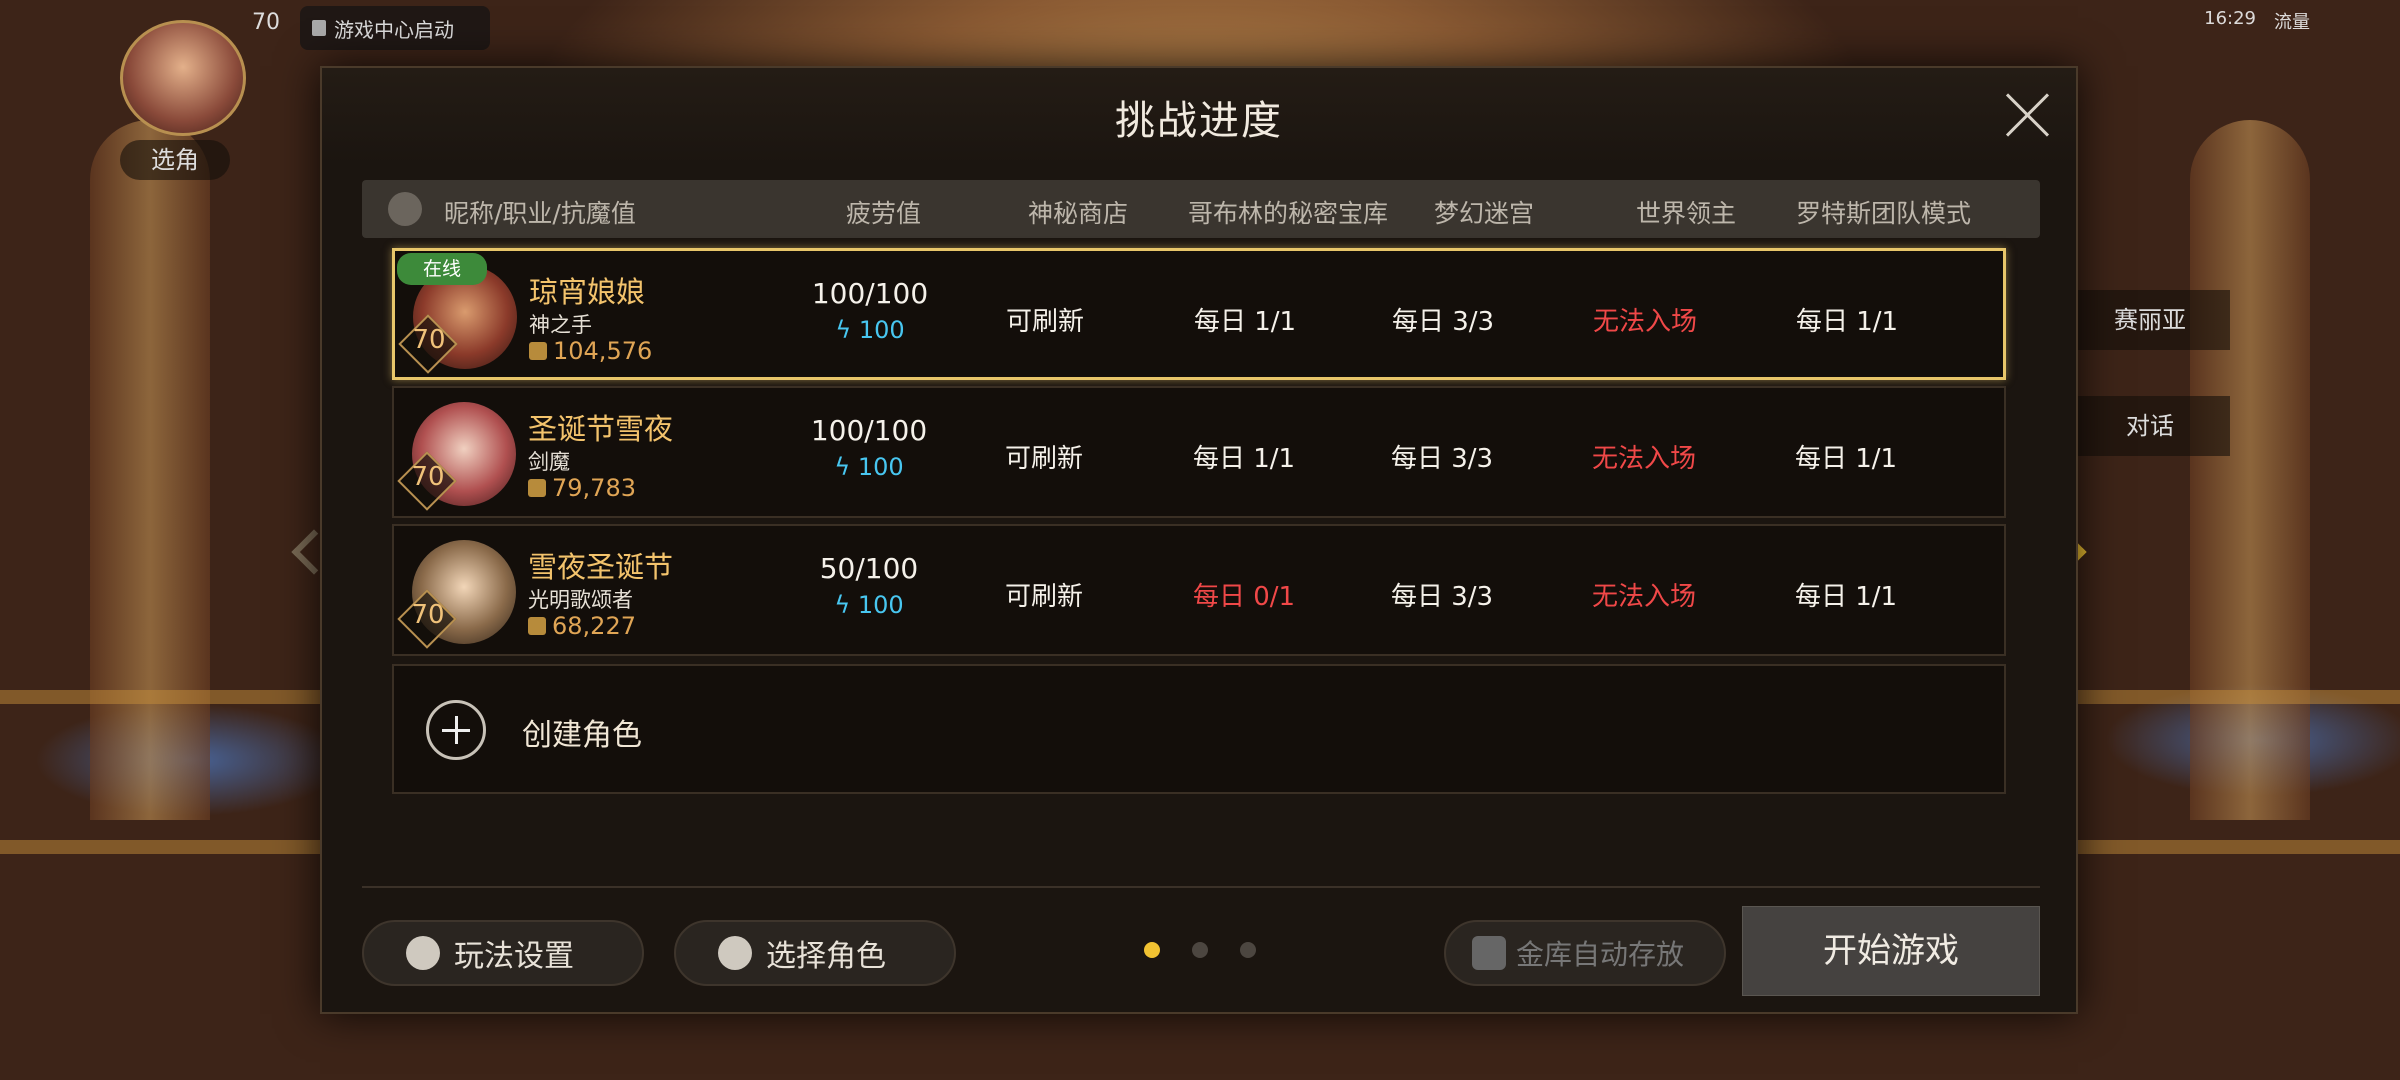 The image size is (2400, 1080). I want to click on talk-label: 对话, so click(2150, 426).